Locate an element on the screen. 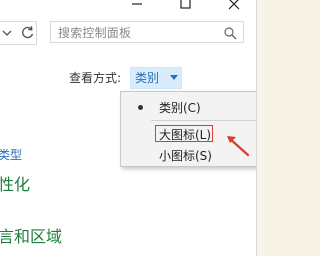 The width and height of the screenshot is (320, 256). view-by-label: 查看方式: is located at coordinates (95, 78).